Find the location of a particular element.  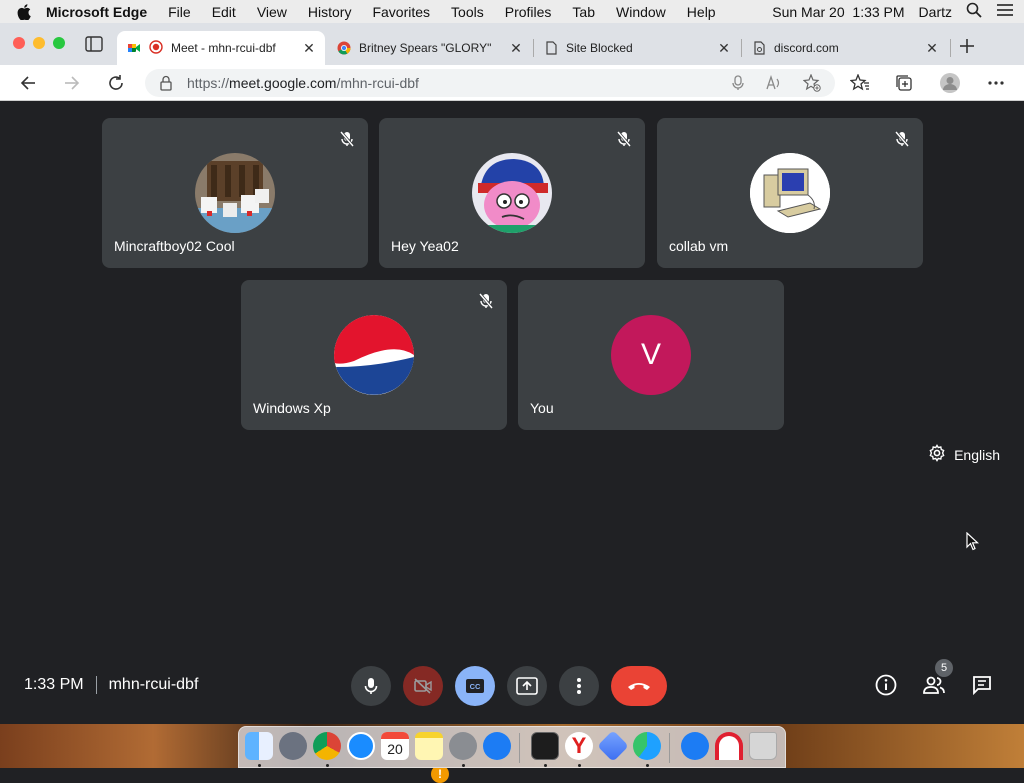

present-screen-button is located at coordinates (527, 686).